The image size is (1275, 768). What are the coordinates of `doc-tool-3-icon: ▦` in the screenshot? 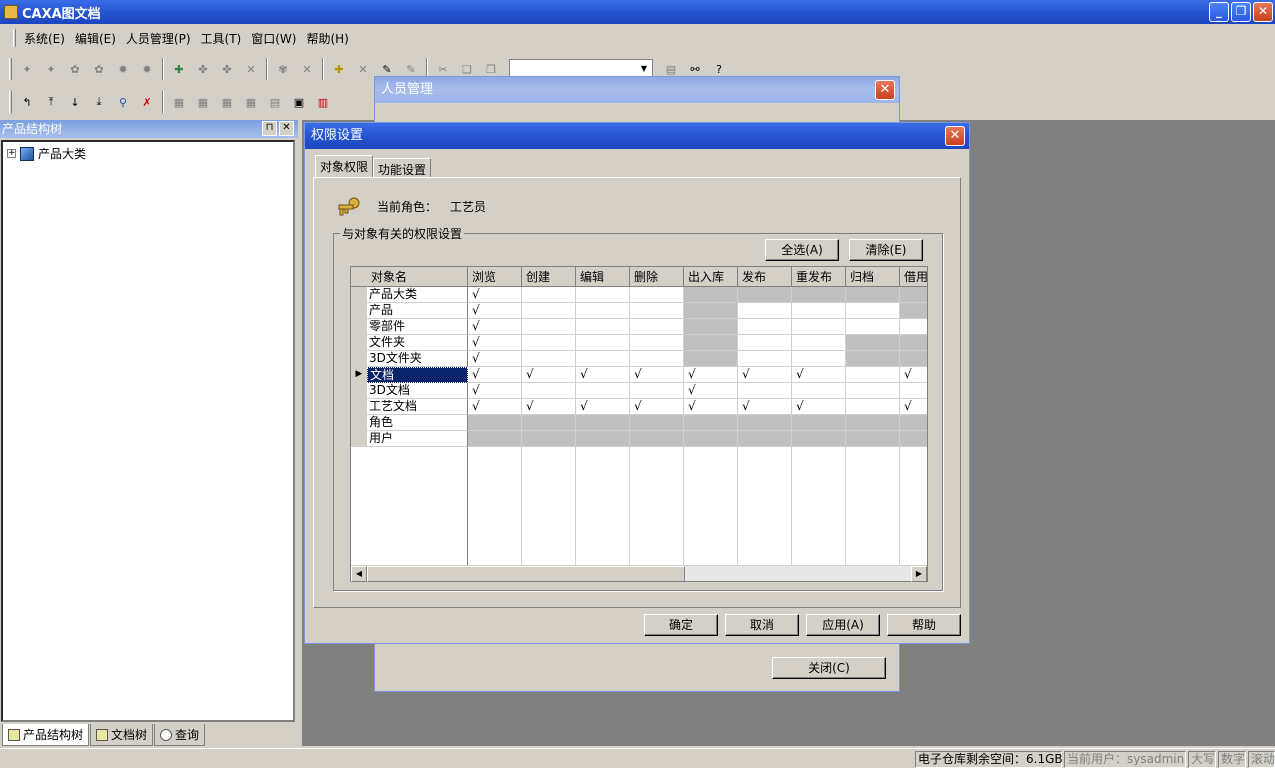 It's located at (227, 102).